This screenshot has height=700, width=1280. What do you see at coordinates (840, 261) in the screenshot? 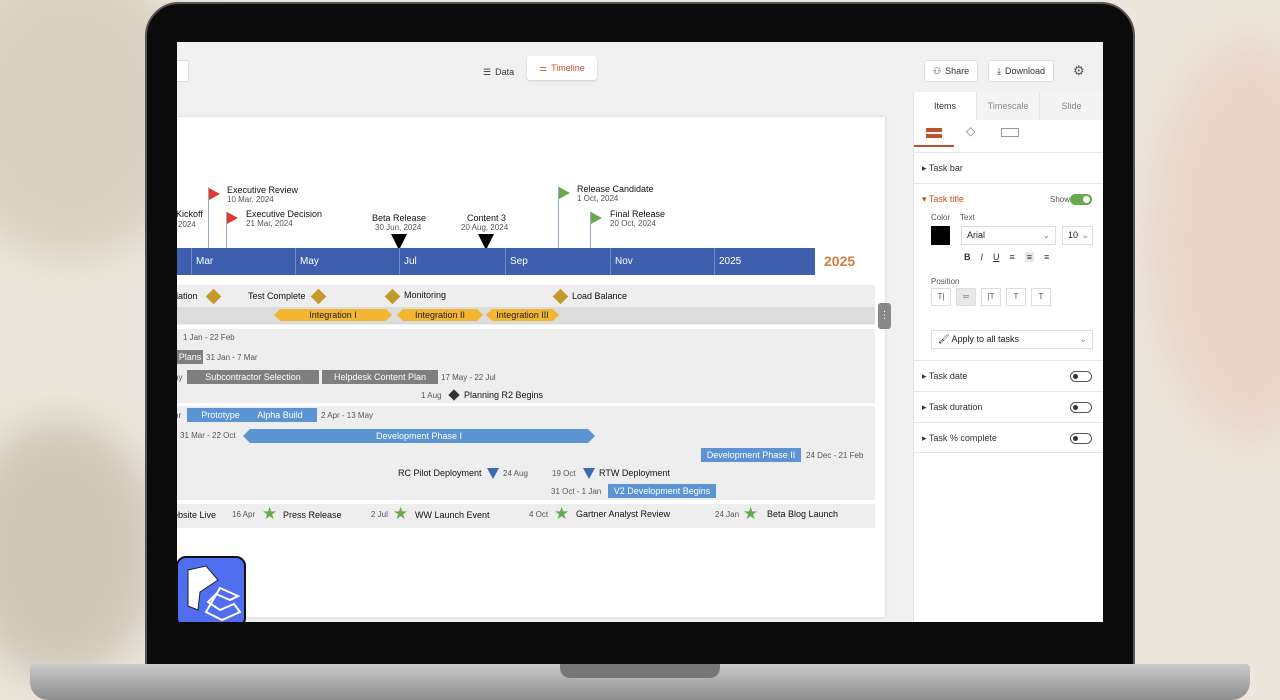
I see `year-label: 2025` at bounding box center [840, 261].